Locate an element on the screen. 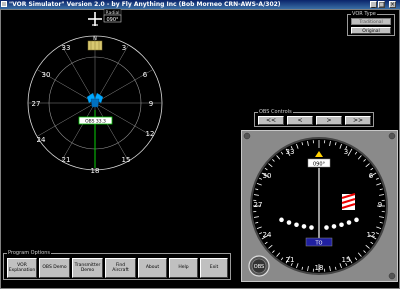 This screenshot has height=289, width=400. instrument-label-27: 27 is located at coordinates (258, 205).